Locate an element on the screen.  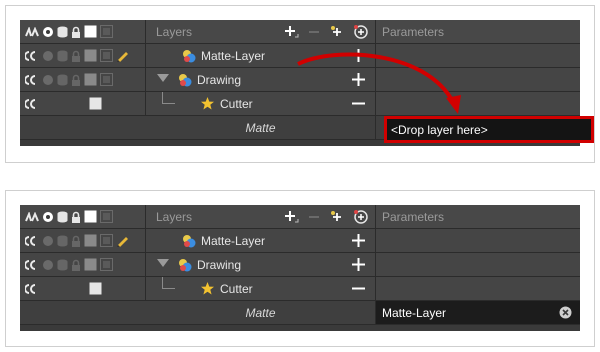
matte-port-row: Matte Matte-Layer is located at coordinates (300, 313).